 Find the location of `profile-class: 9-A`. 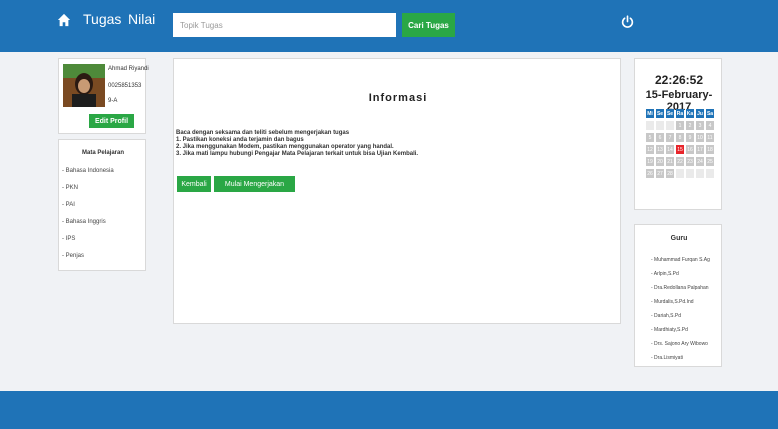

profile-class: 9-A is located at coordinates (113, 101).